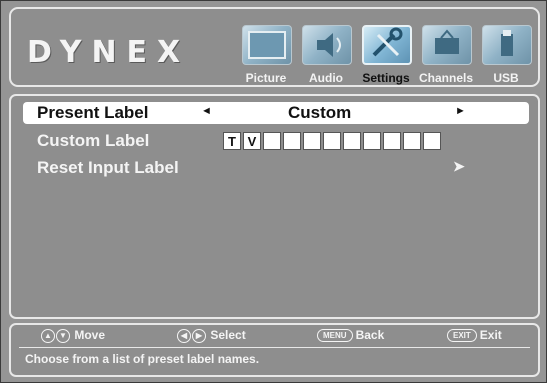 This screenshot has width=547, height=383. I want to click on present-label-value: Custom, so click(320, 112).